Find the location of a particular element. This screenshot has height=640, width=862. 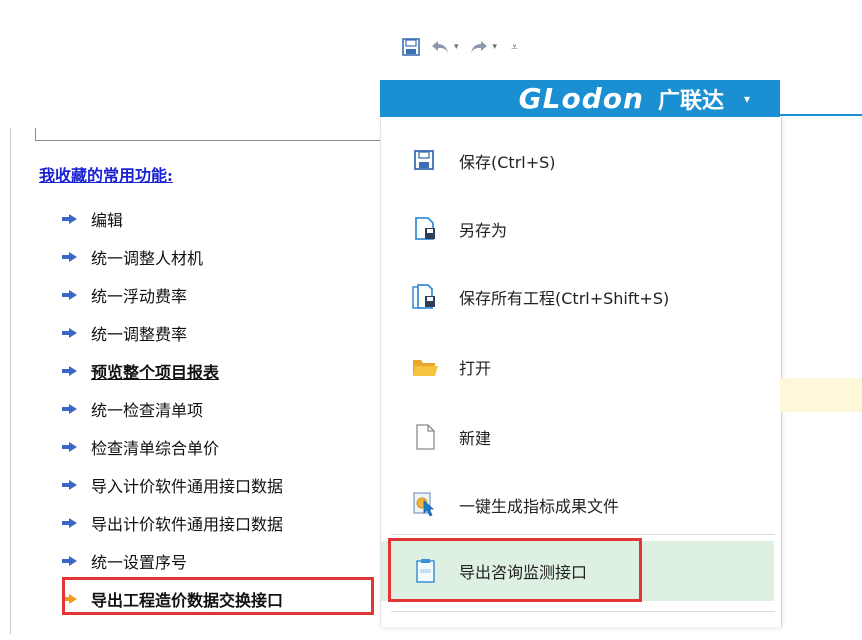

redo-dropdown-icon: ▾ is located at coordinates (495, 47).